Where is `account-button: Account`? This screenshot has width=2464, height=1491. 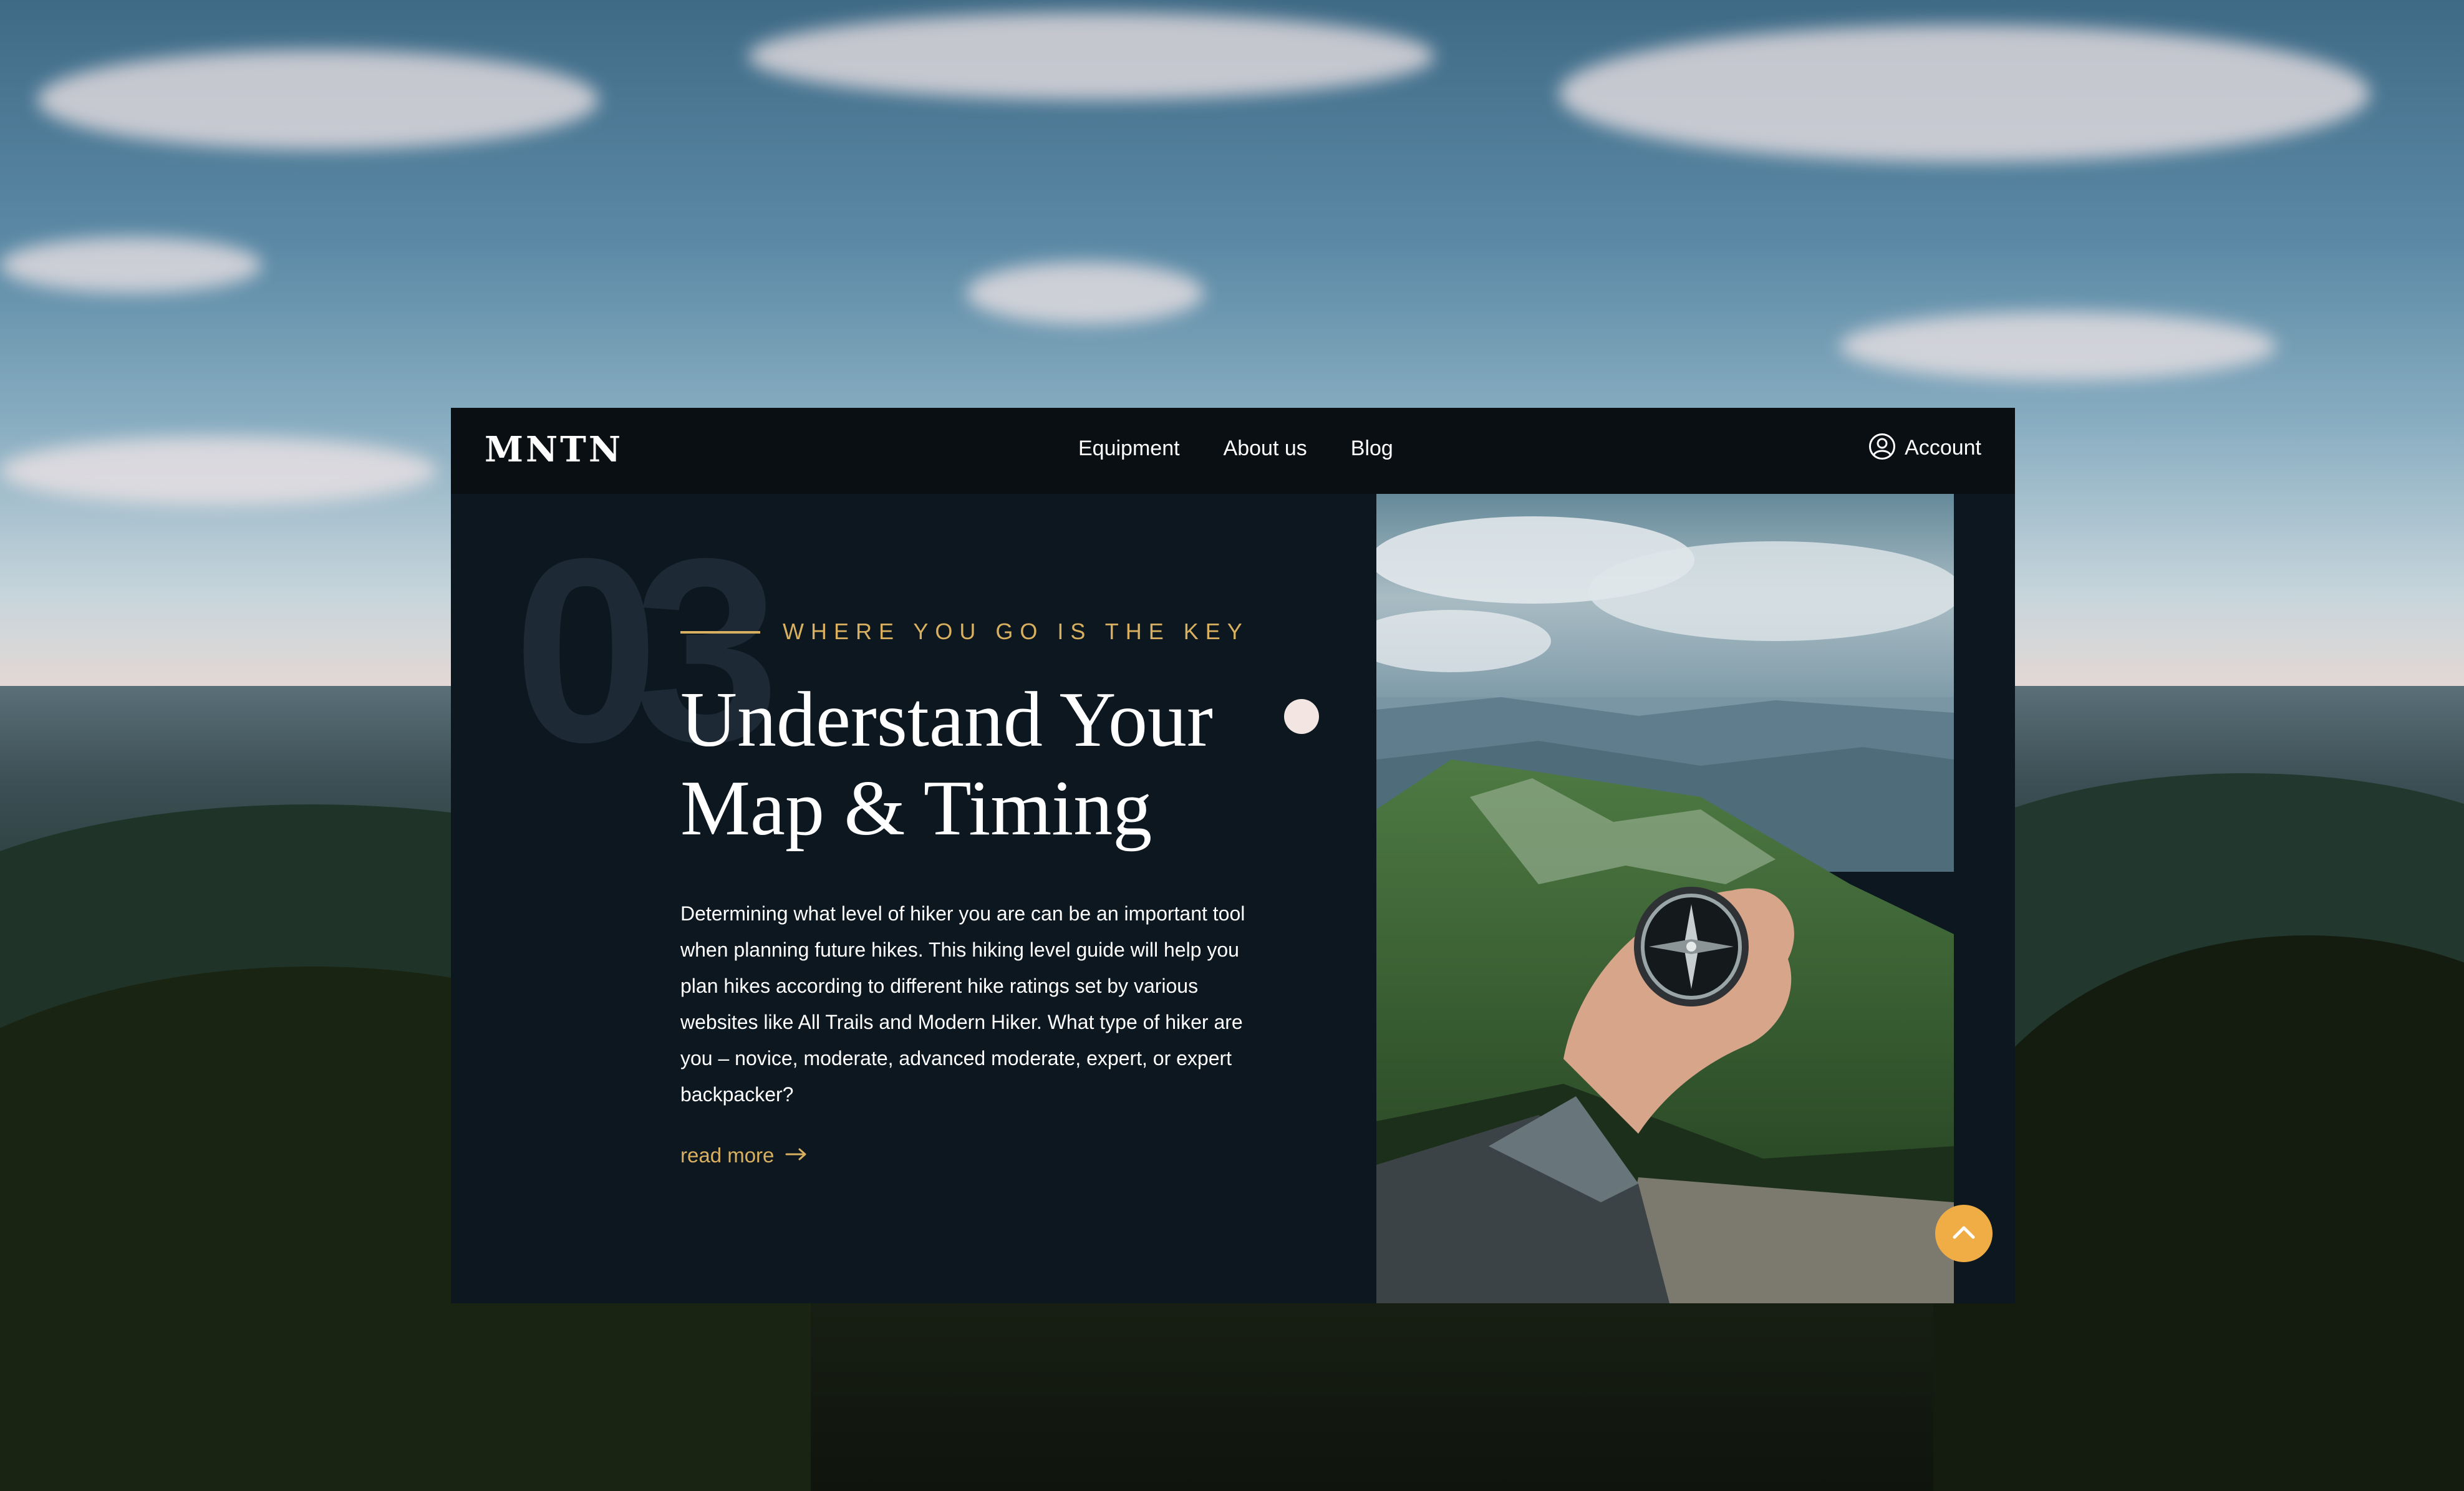 account-button: Account is located at coordinates (1924, 448).